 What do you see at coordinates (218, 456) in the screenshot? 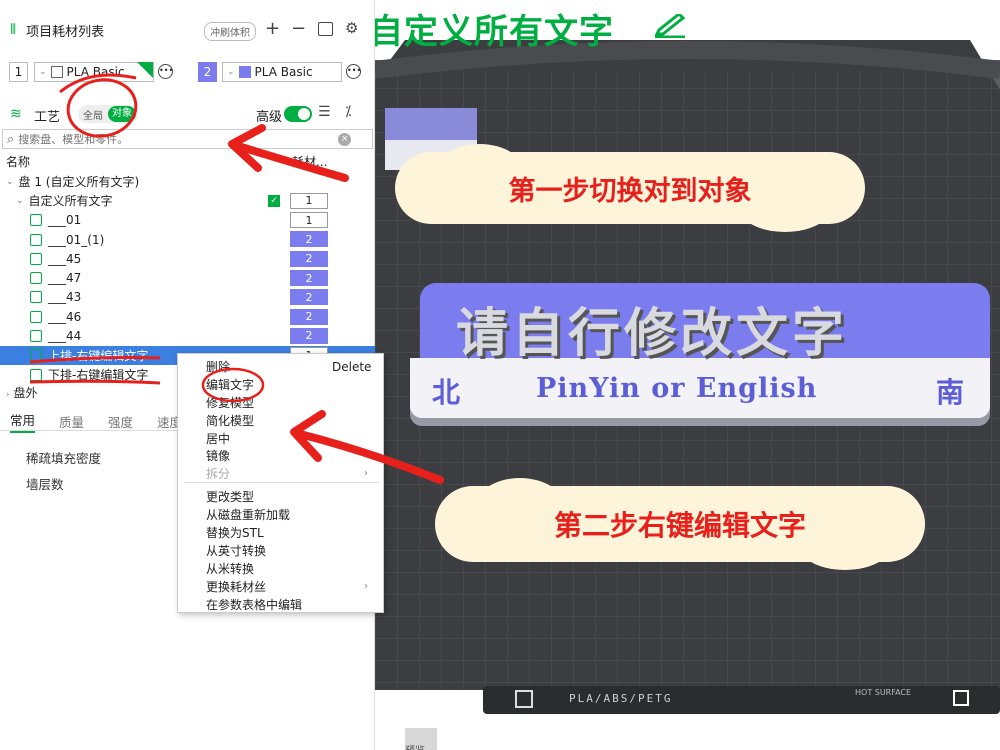
I see `context-menu-item-label: 镜像` at bounding box center [218, 456].